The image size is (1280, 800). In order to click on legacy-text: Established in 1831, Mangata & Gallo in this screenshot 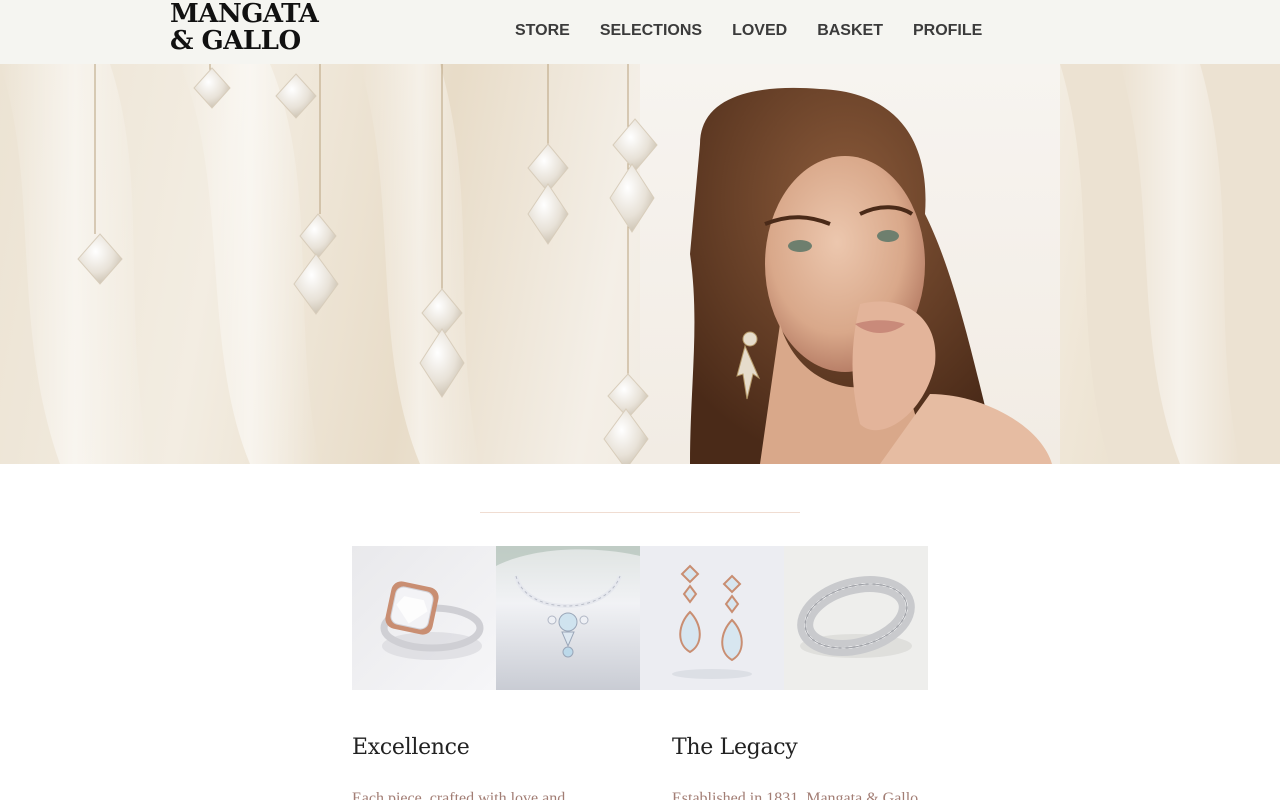, I will do `click(795, 795)`.